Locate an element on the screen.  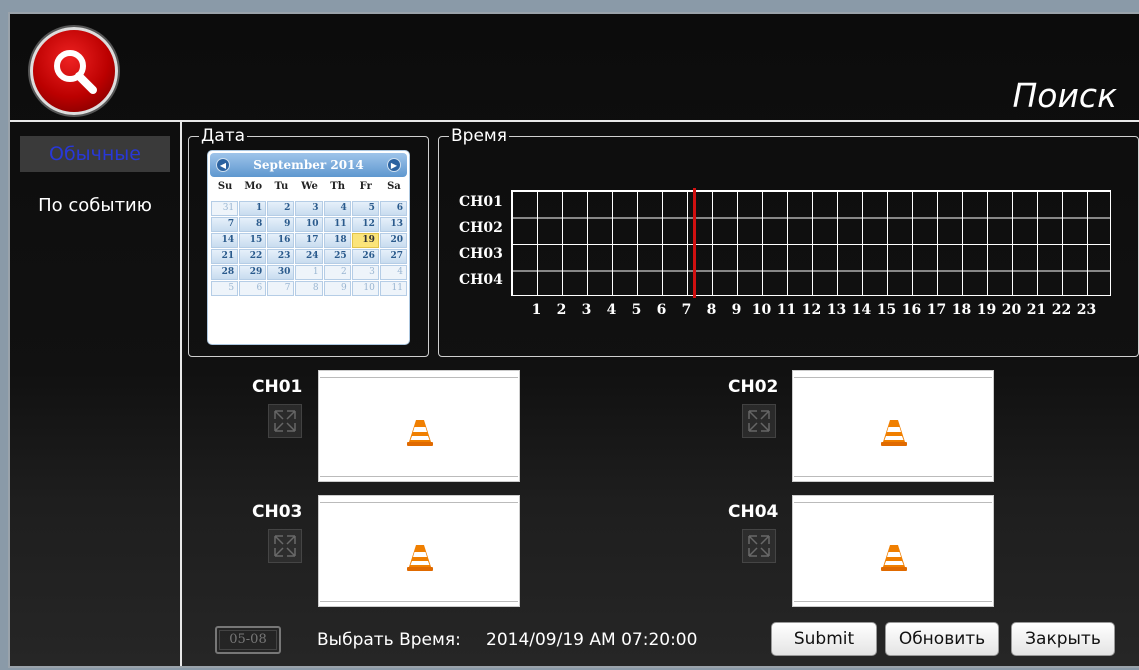
prev-month-icon: ◀ is located at coordinates (223, 165).